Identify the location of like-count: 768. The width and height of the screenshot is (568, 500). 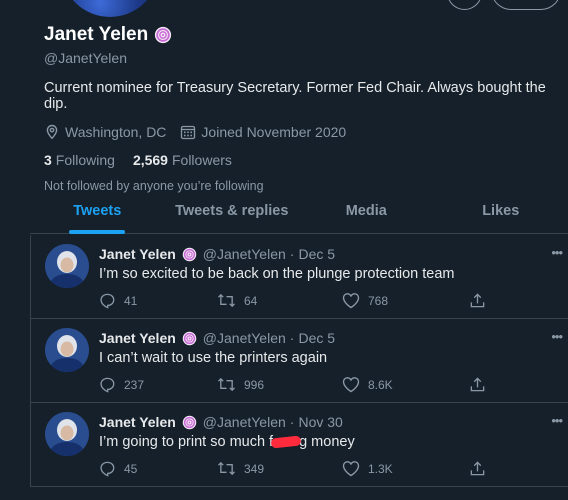
(378, 300).